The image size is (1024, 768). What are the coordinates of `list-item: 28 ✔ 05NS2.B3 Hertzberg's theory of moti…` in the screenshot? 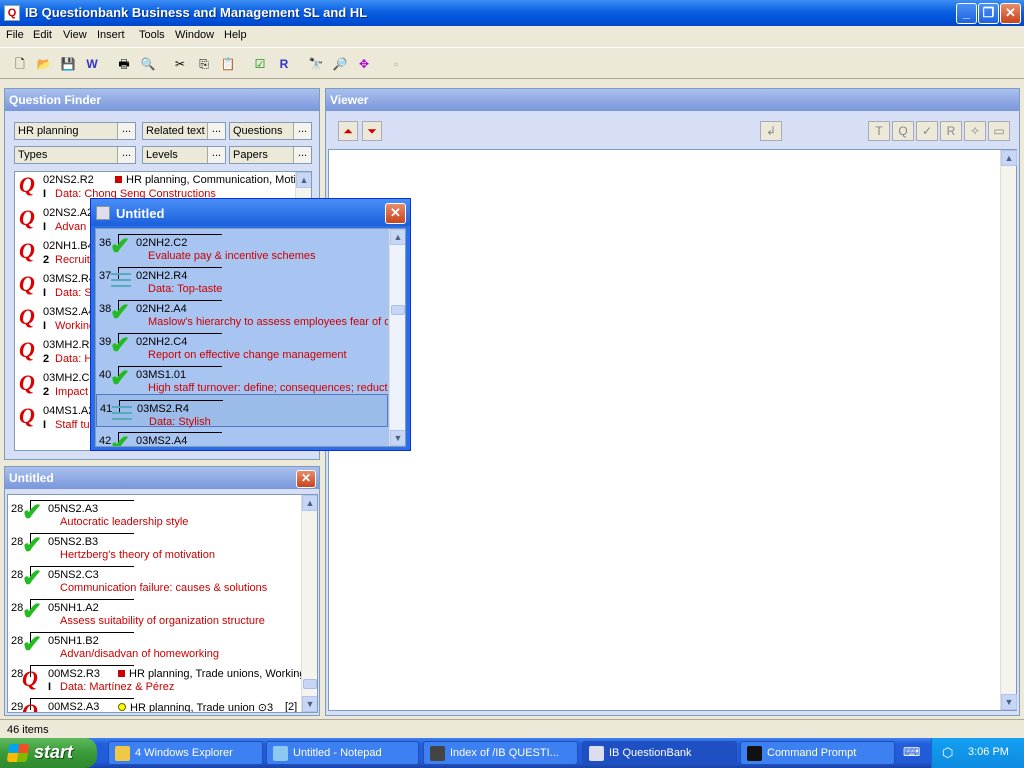 It's located at (154, 544).